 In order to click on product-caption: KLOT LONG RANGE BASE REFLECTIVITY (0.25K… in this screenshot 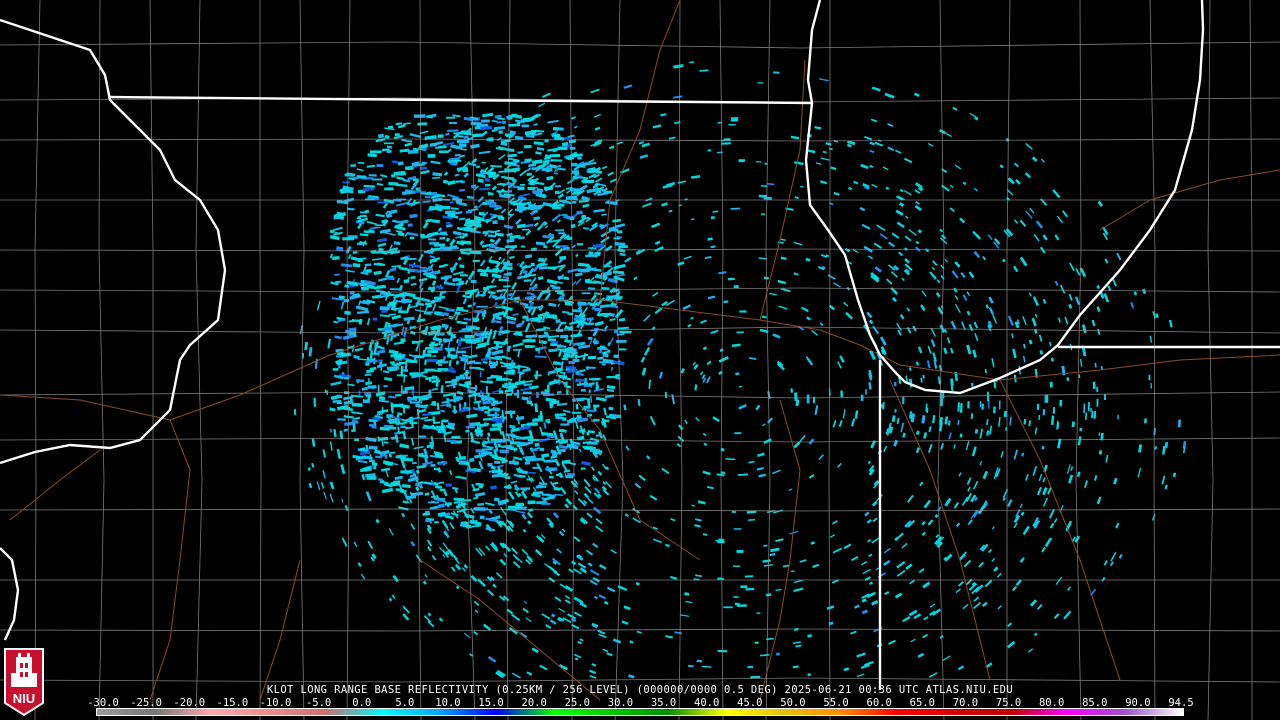, I will do `click(640, 690)`.